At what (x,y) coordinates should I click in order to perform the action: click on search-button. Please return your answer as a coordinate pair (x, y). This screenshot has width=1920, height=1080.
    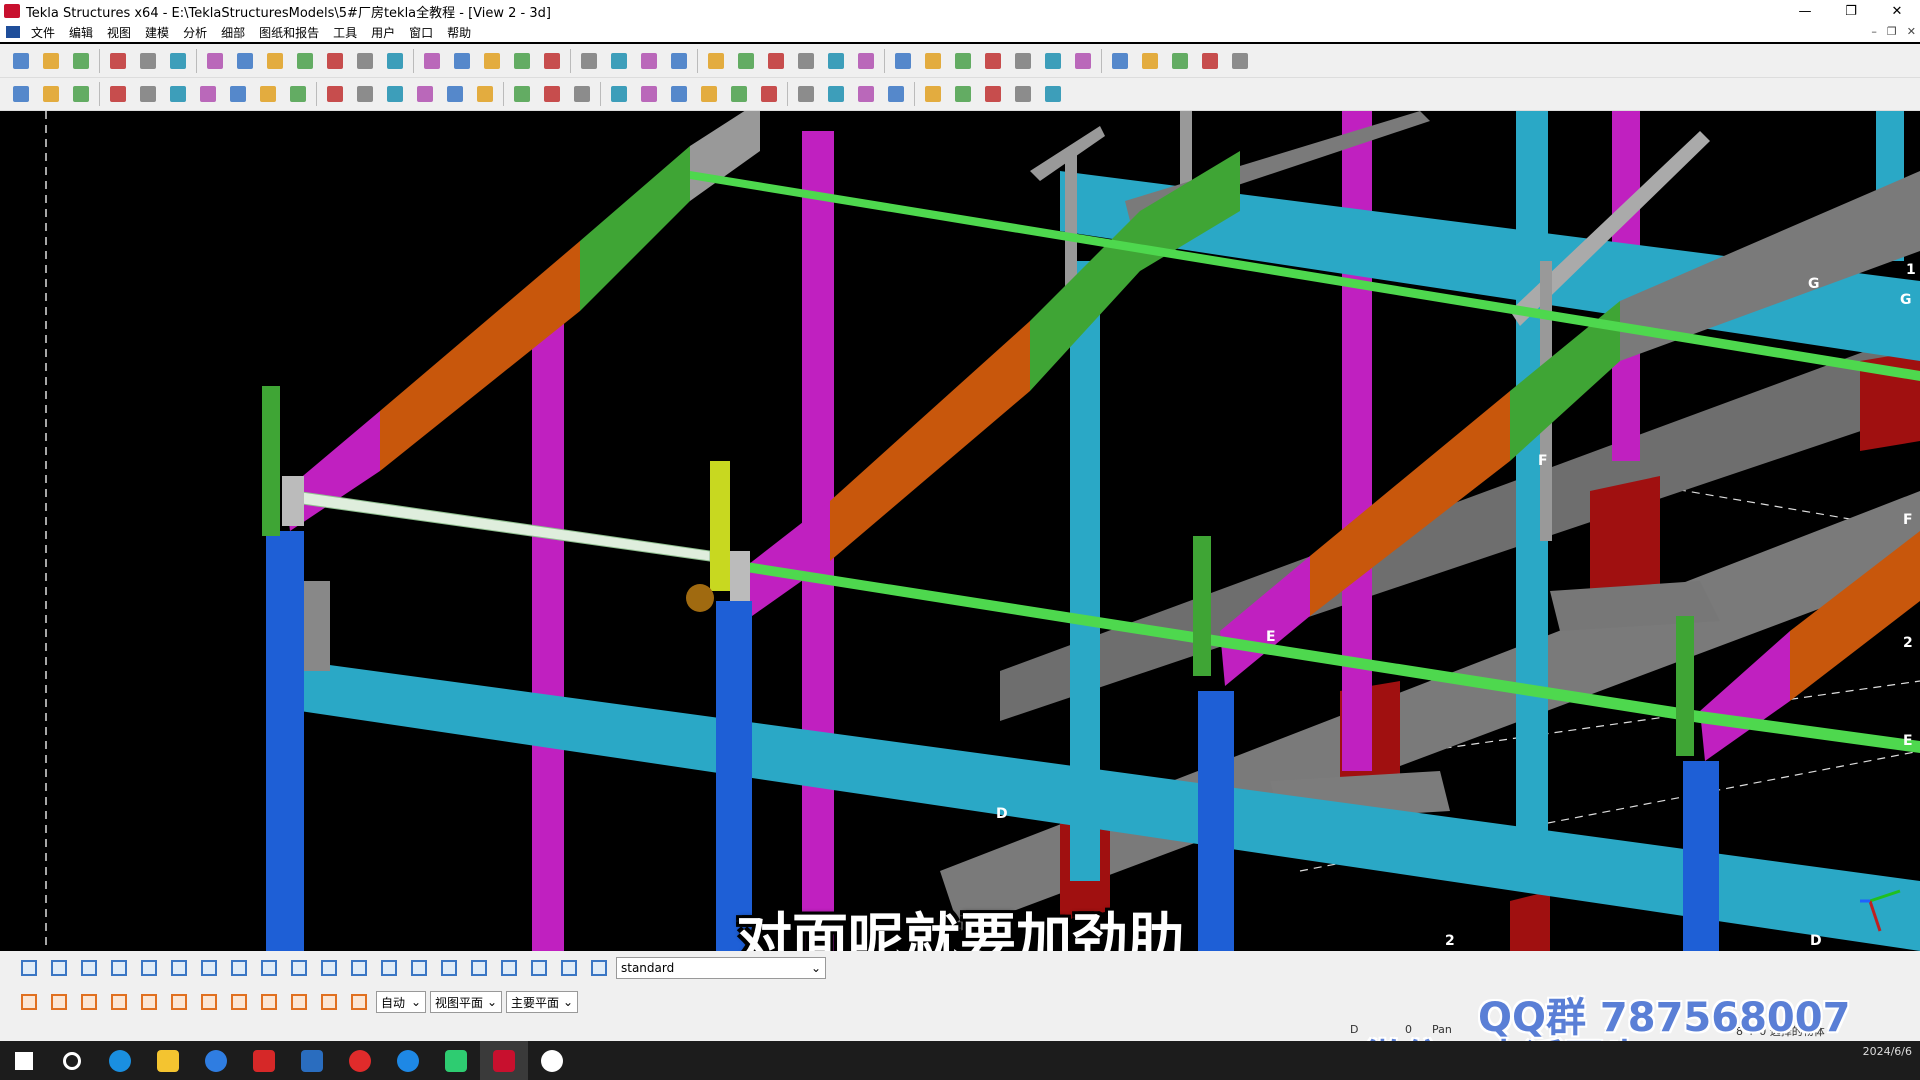
    Looking at the image, I should click on (72, 1060).